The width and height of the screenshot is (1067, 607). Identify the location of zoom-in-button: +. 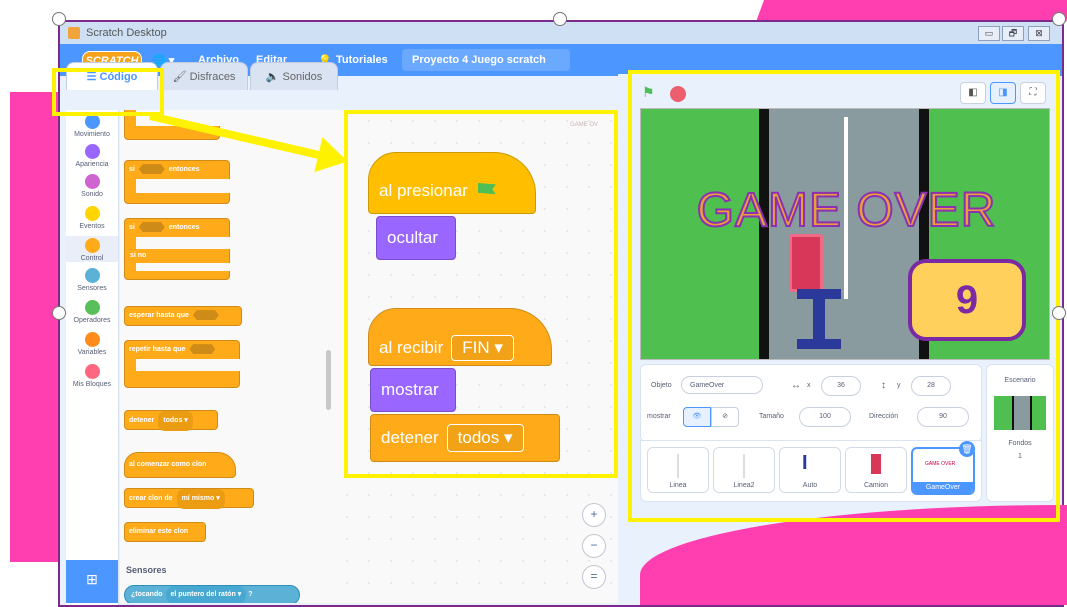
(594, 515).